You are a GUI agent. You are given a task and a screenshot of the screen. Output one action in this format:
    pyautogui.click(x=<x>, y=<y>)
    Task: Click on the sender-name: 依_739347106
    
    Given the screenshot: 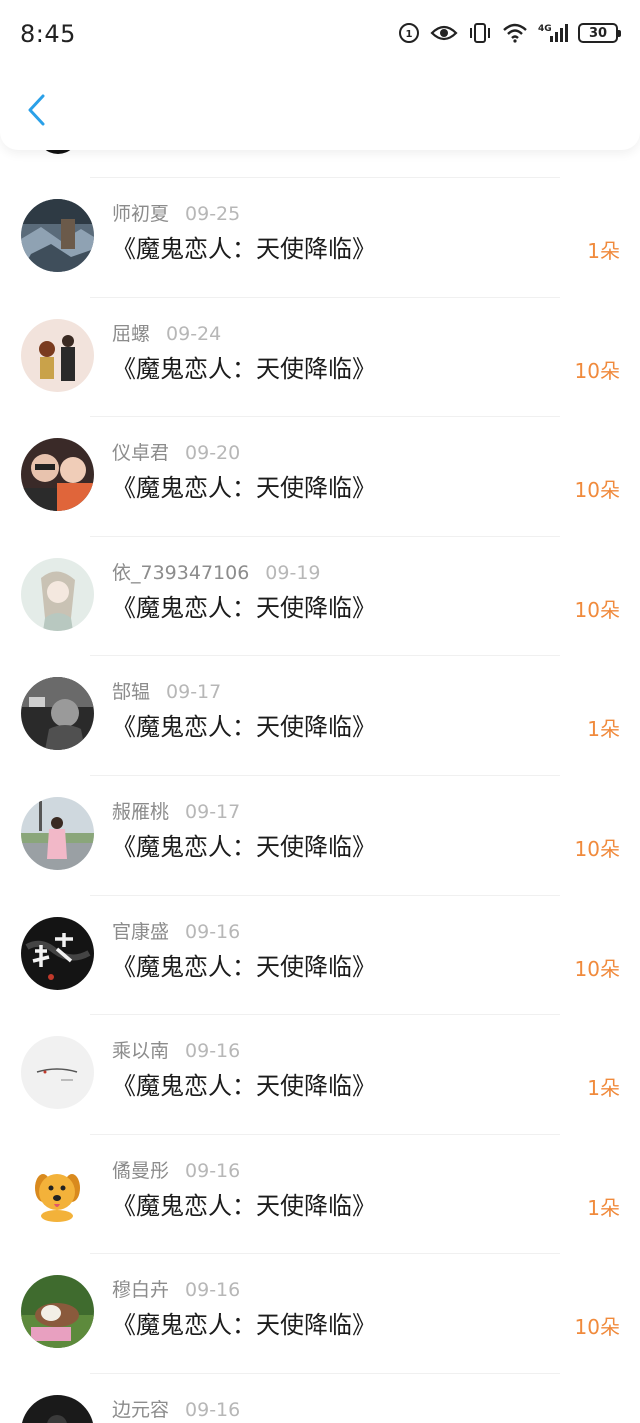 What is the action you would take?
    pyautogui.click(x=181, y=572)
    